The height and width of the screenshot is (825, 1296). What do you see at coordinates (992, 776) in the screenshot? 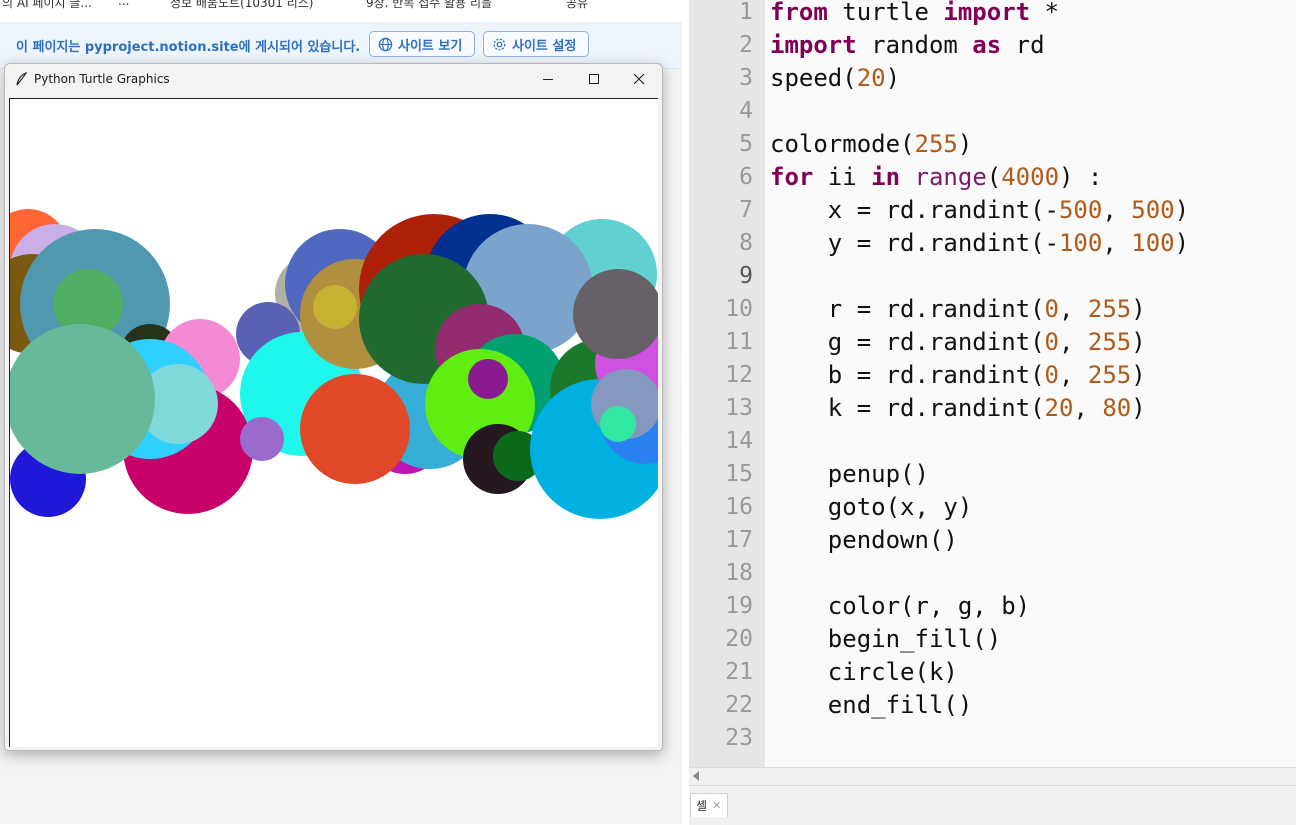
I see `horizontal-scrollbar` at bounding box center [992, 776].